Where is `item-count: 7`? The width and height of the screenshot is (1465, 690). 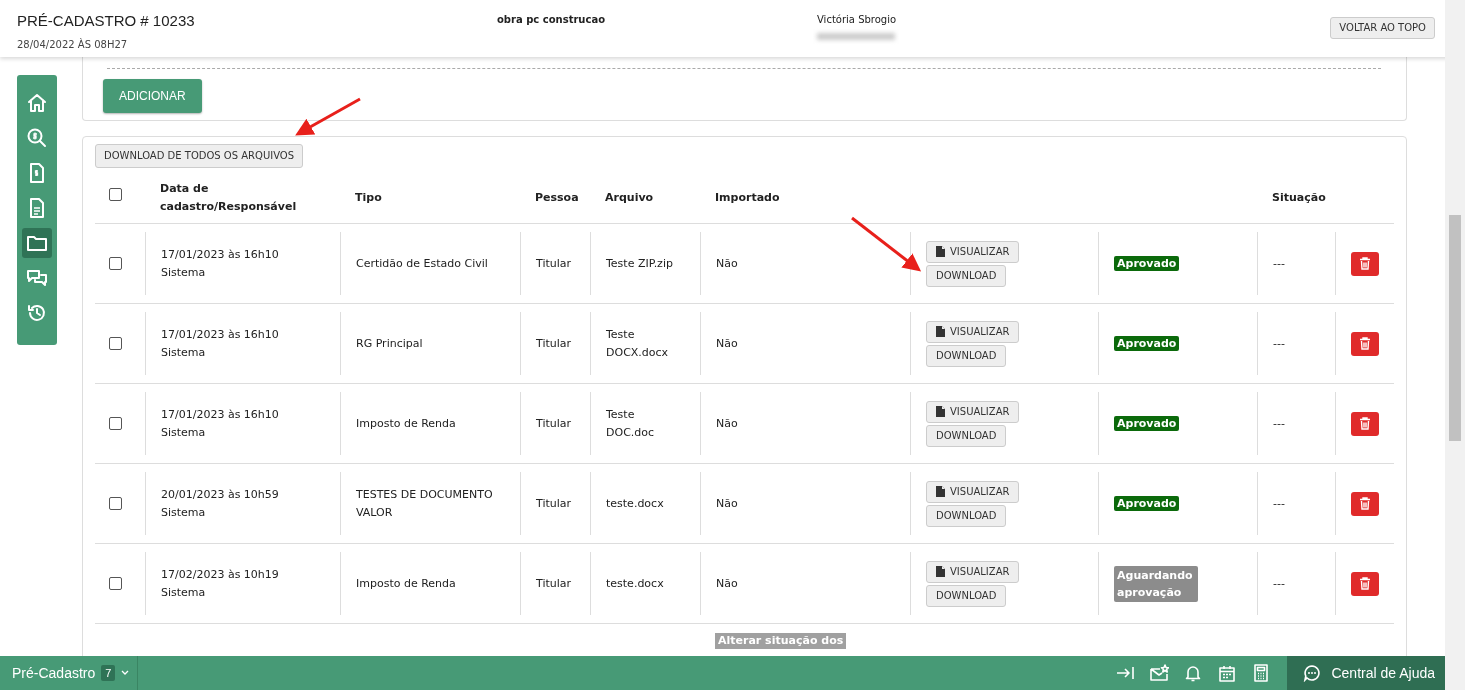 item-count: 7 is located at coordinates (108, 673).